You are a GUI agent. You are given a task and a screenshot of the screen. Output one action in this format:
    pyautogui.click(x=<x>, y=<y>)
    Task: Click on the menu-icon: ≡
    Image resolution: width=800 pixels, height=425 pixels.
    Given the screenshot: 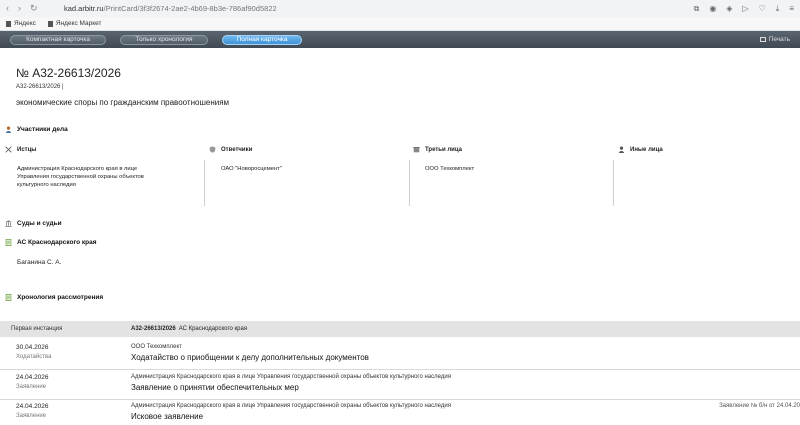 What is the action you would take?
    pyautogui.click(x=791, y=9)
    